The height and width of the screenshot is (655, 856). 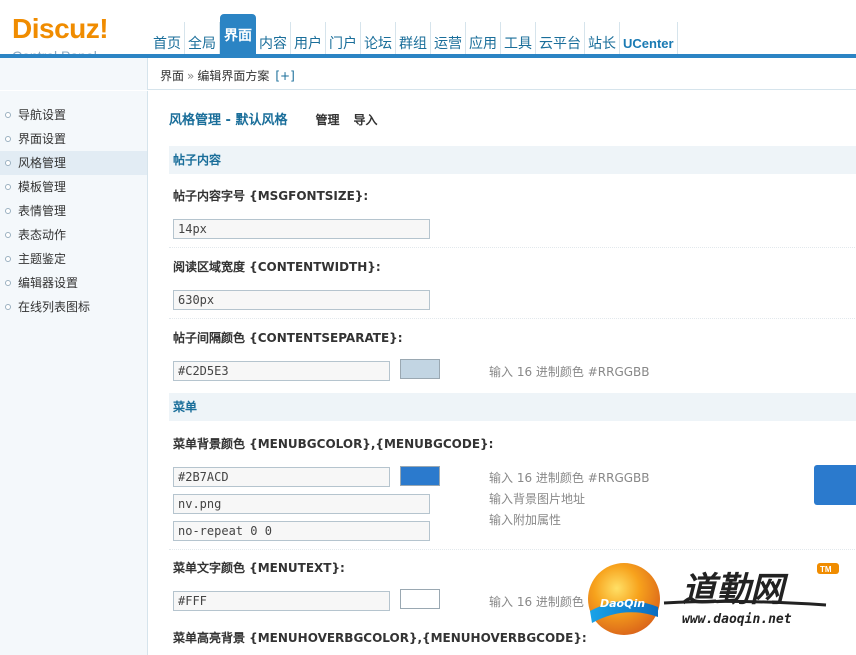 What do you see at coordinates (420, 476) in the screenshot?
I see `menubg-color-swatch` at bounding box center [420, 476].